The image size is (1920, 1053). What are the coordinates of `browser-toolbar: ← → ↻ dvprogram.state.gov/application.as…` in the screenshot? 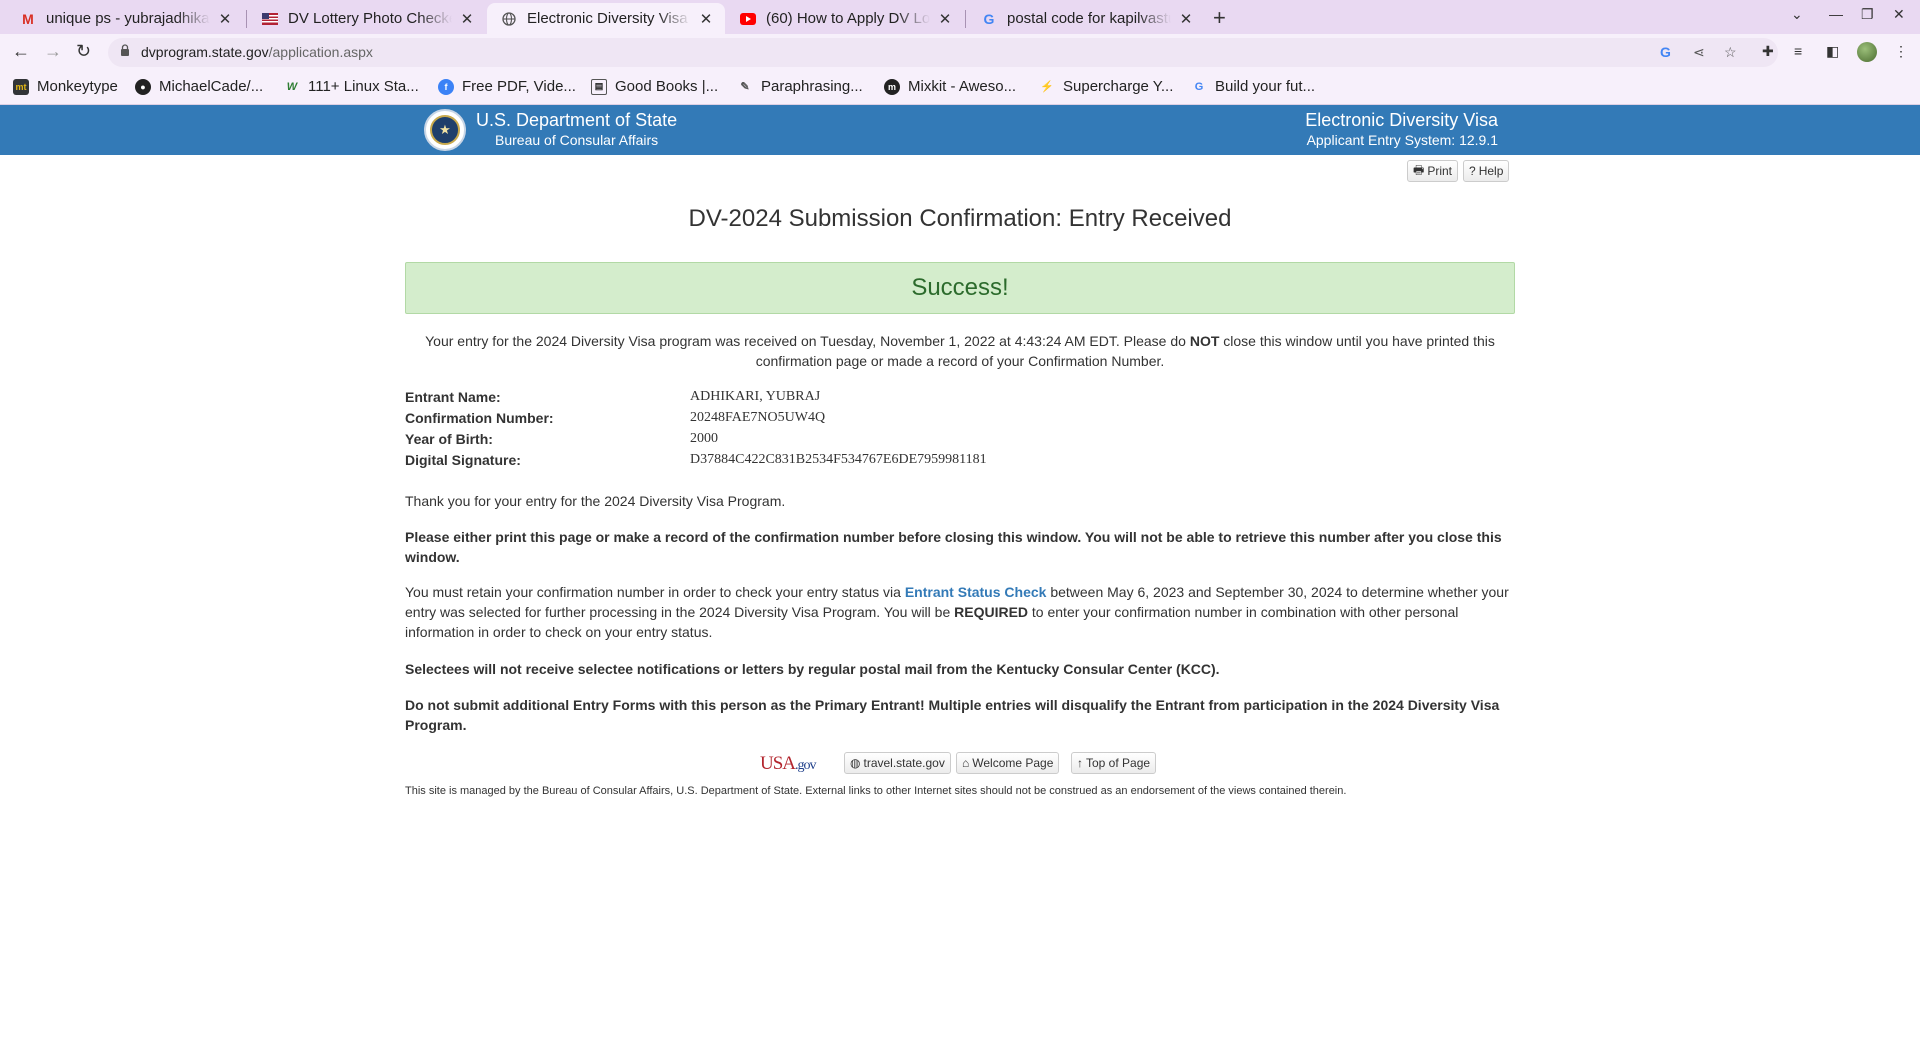 It's located at (960, 52).